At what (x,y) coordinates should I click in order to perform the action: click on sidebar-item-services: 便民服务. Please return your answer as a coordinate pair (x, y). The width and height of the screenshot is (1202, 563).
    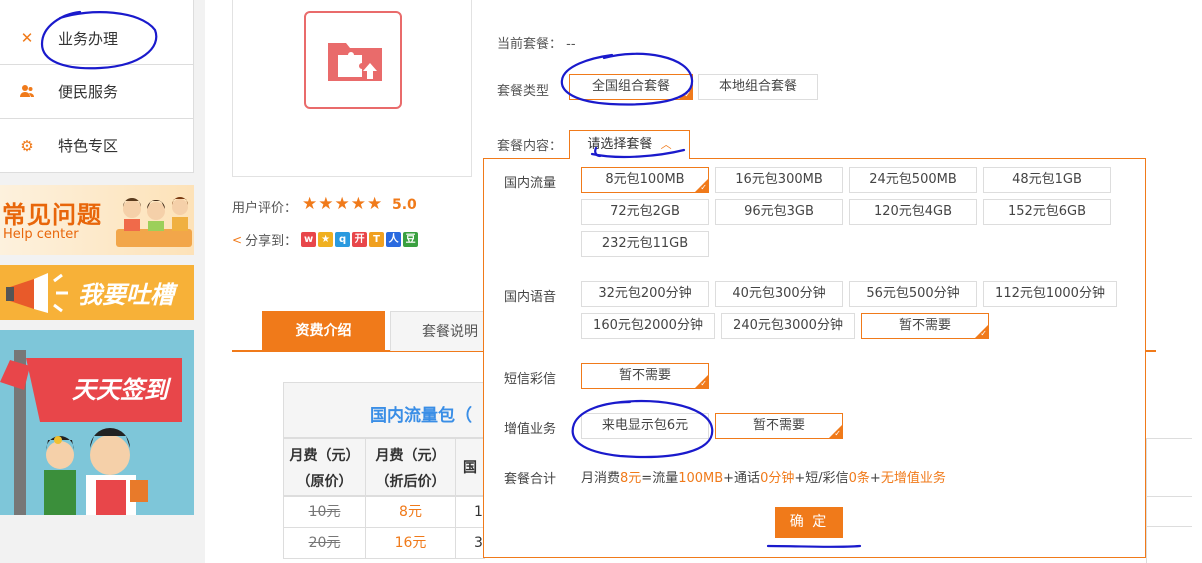
    Looking at the image, I should click on (96, 92).